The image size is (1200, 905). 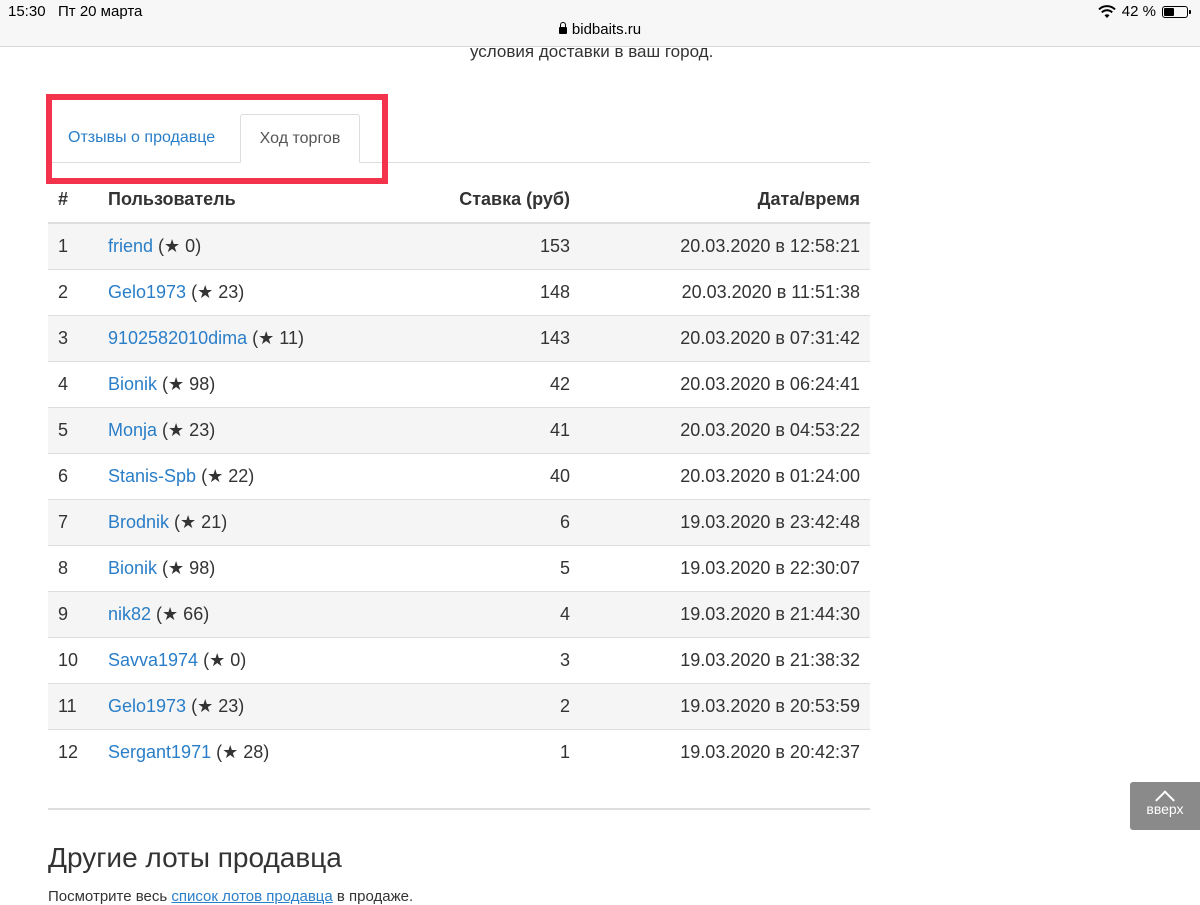 What do you see at coordinates (485, 568) in the screenshot?
I see `row-bid: 5` at bounding box center [485, 568].